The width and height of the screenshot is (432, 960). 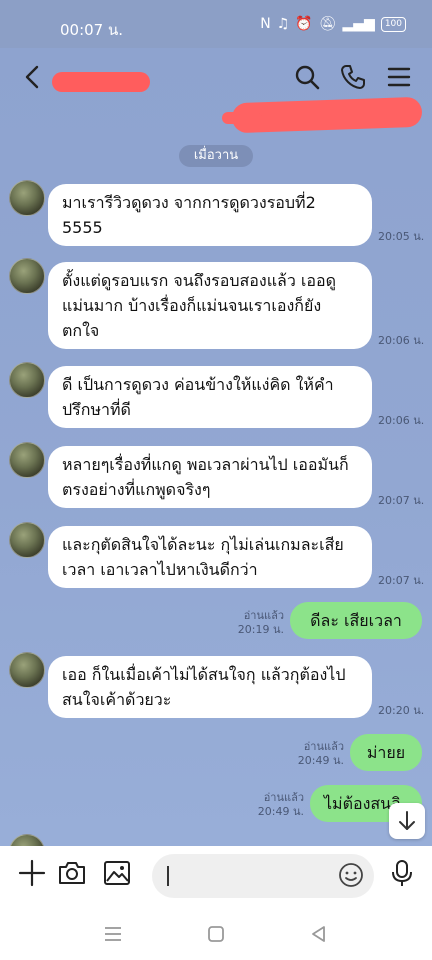 I want to click on message-bubble-sent: ม่ายย, so click(x=386, y=752).